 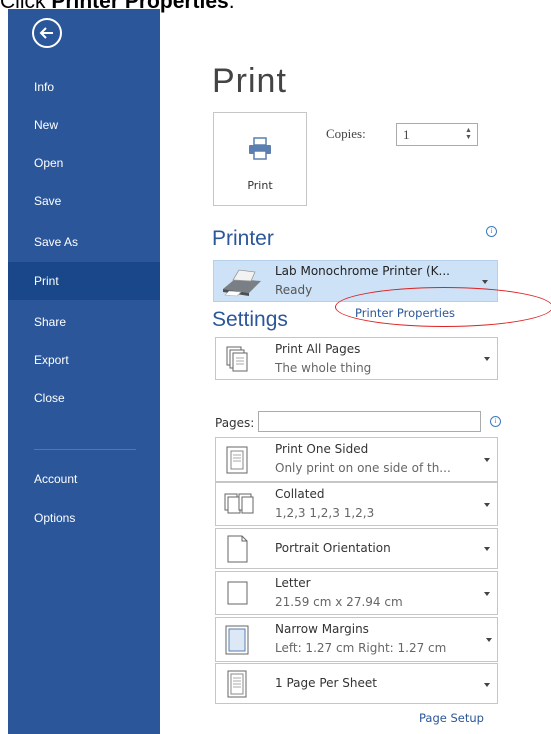 What do you see at coordinates (325, 513) in the screenshot?
I see `setting-line2: 1,2,3 1,2,3 1,2,3` at bounding box center [325, 513].